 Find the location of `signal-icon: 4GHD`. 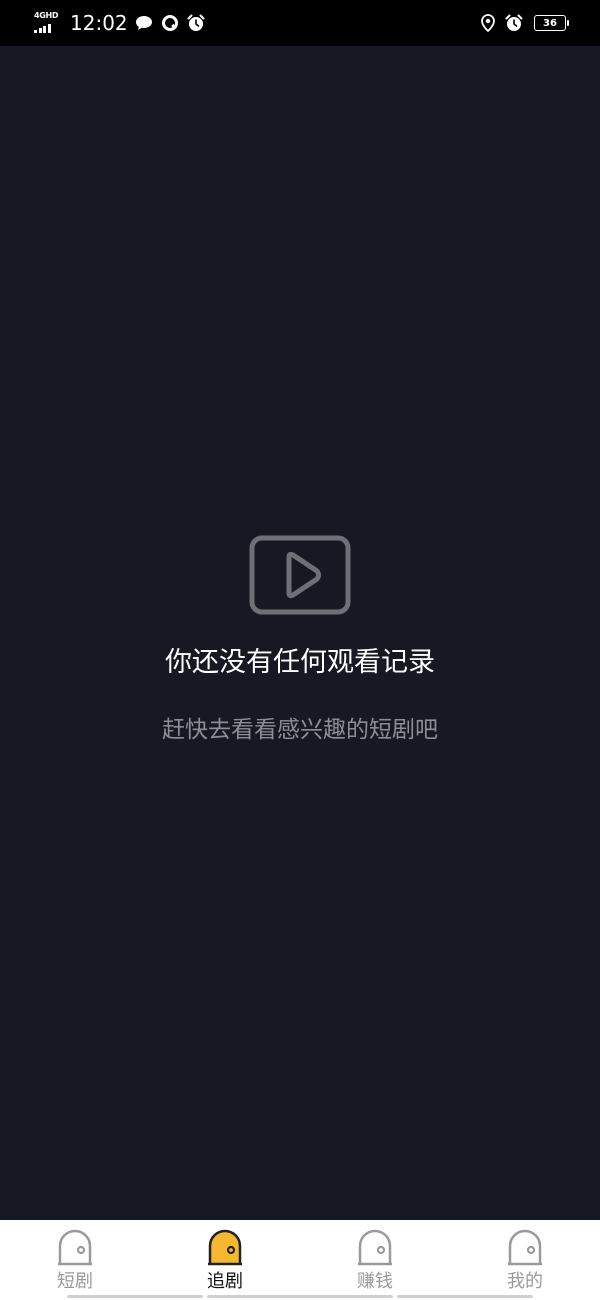

signal-icon: 4GHD is located at coordinates (48, 23).